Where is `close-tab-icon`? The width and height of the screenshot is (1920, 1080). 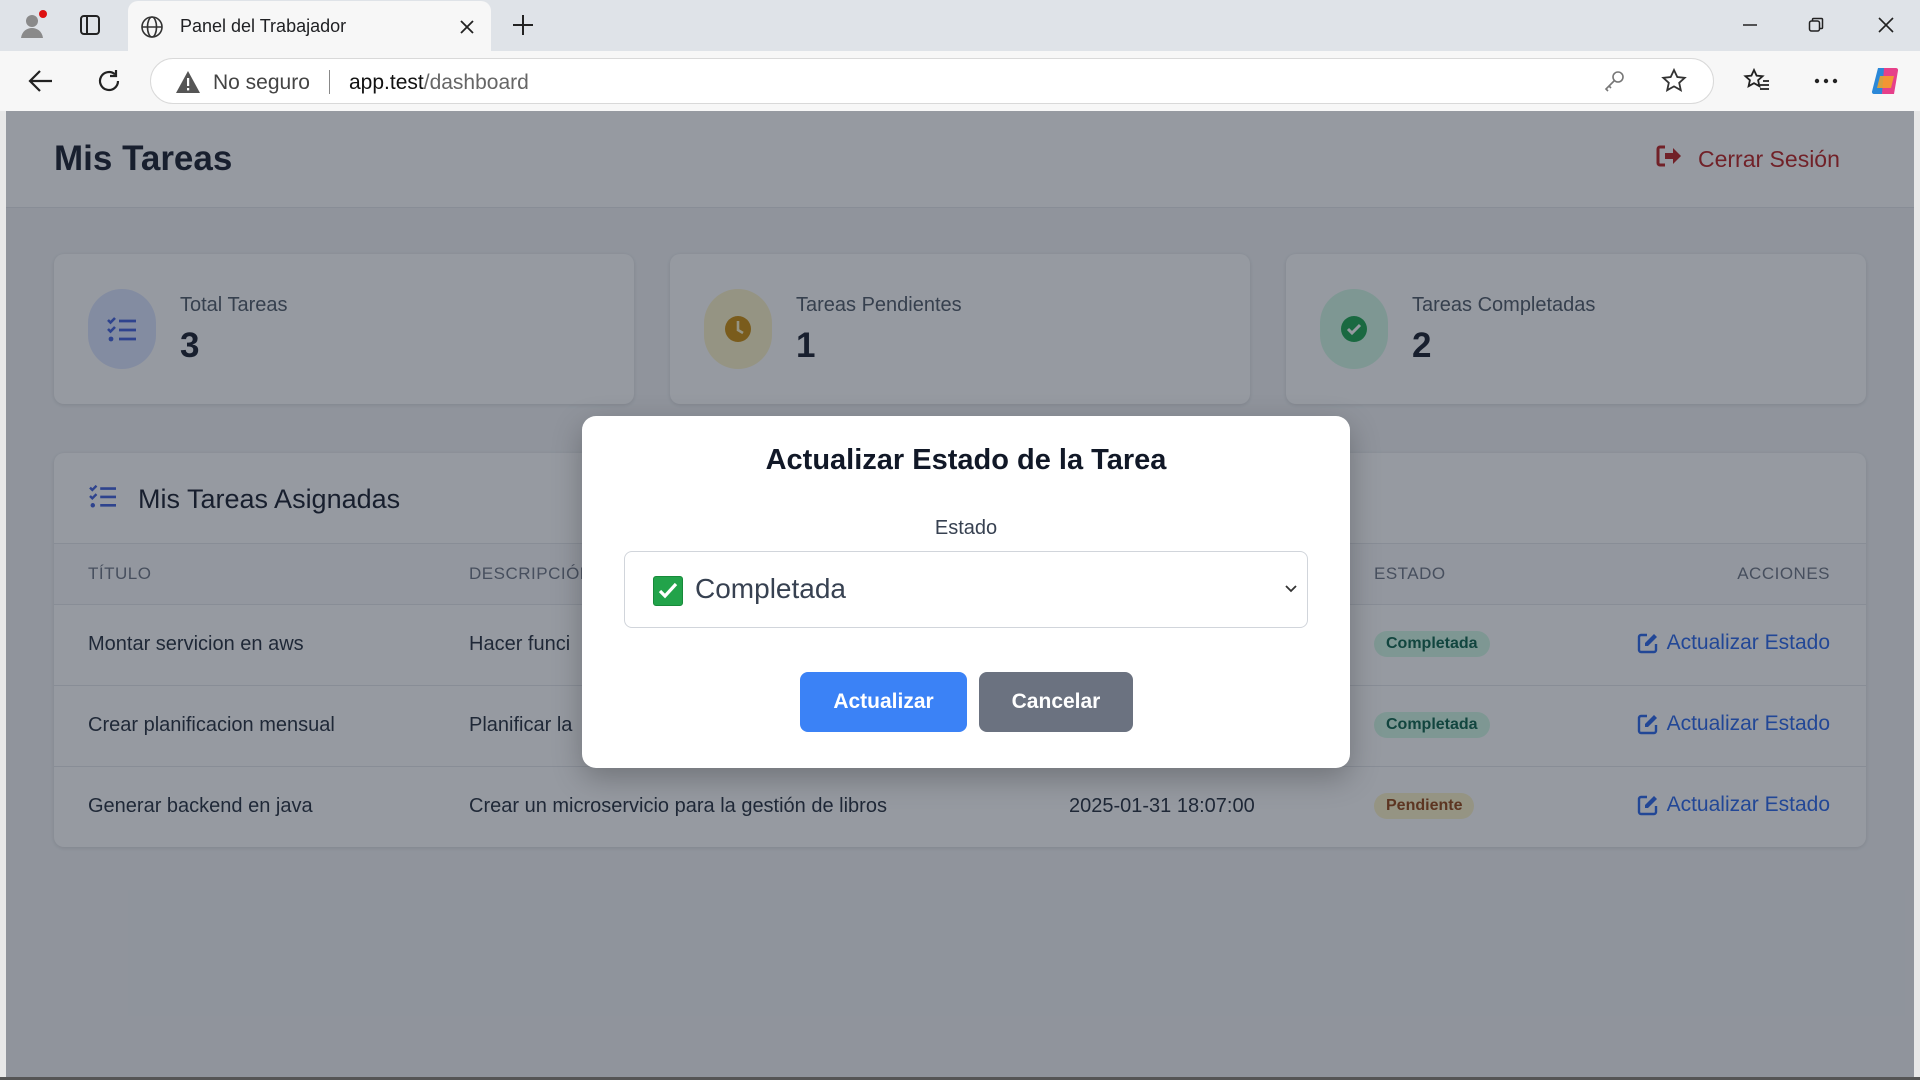 close-tab-icon is located at coordinates (467, 27).